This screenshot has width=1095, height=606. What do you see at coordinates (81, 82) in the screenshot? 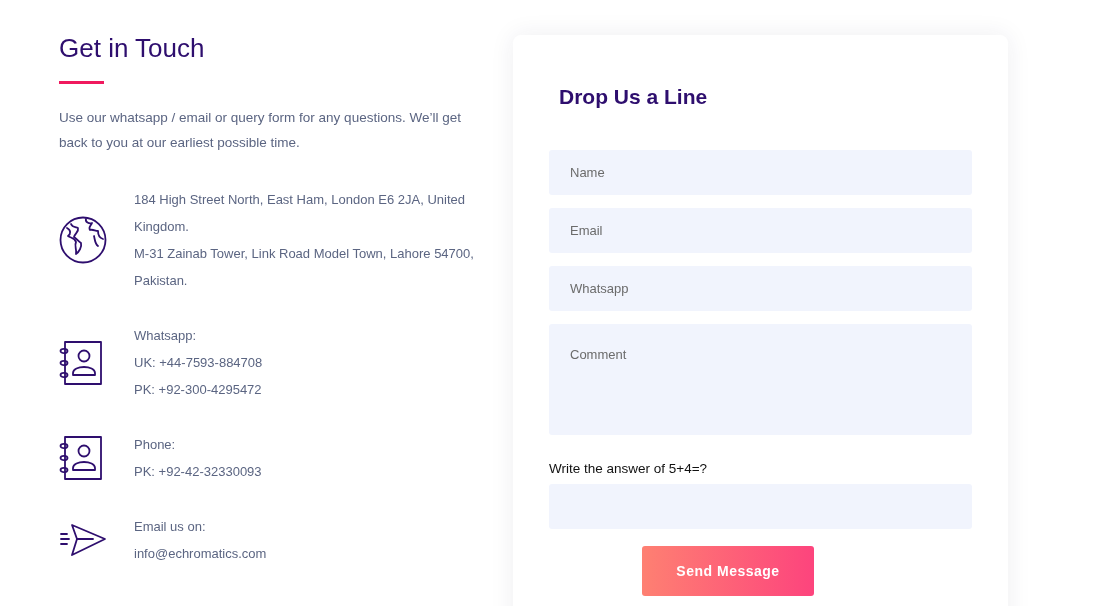
I see `accent-rule` at bounding box center [81, 82].